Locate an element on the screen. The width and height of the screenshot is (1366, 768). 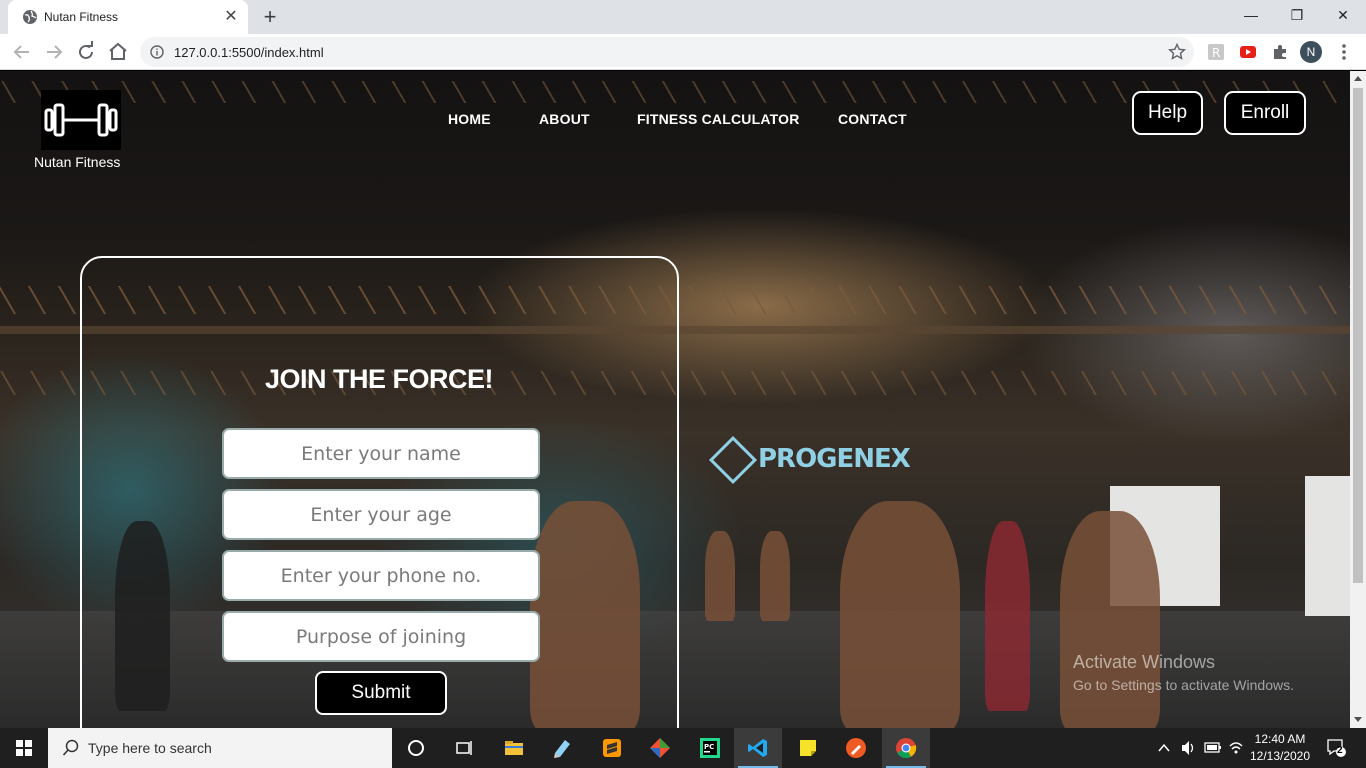
address-bar: 127.0.0.1:5500/index.html is located at coordinates (667, 52).